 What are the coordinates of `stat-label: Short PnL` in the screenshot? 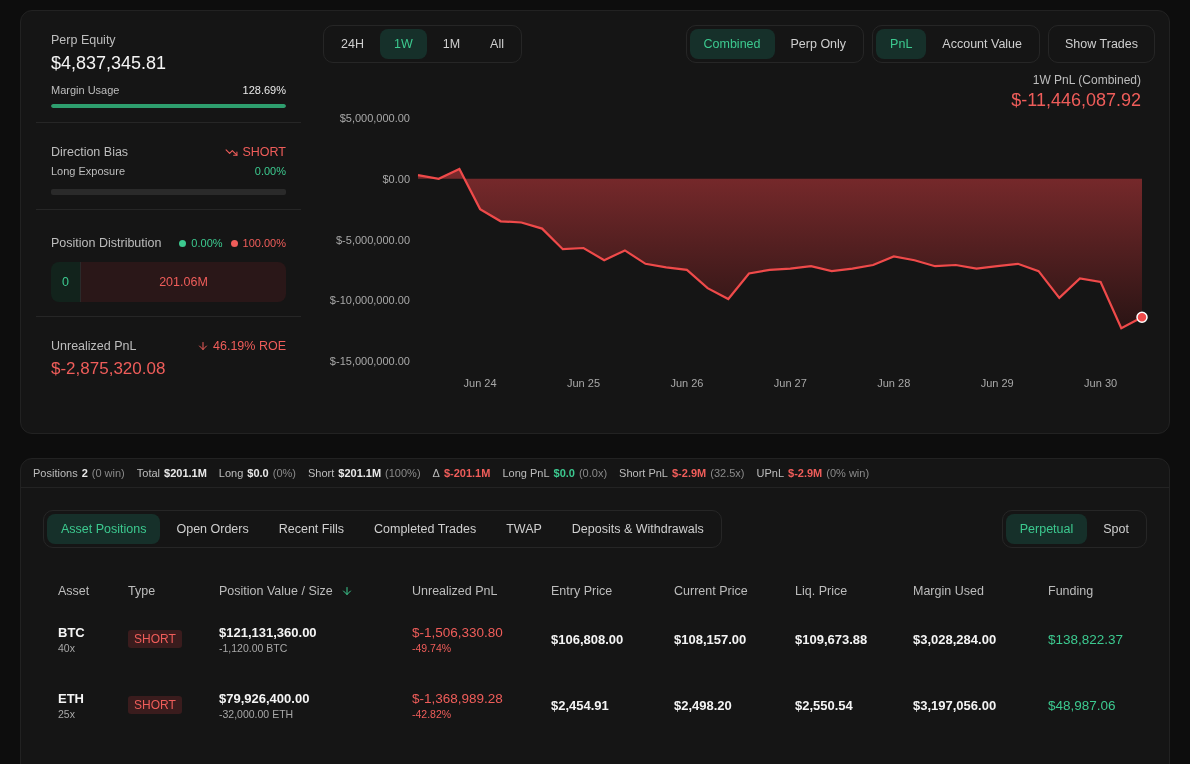 It's located at (643, 473).